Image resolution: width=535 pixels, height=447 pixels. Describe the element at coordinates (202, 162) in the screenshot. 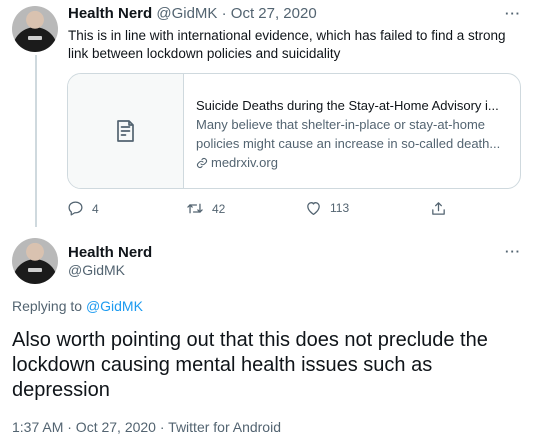

I see `link-icon` at that location.